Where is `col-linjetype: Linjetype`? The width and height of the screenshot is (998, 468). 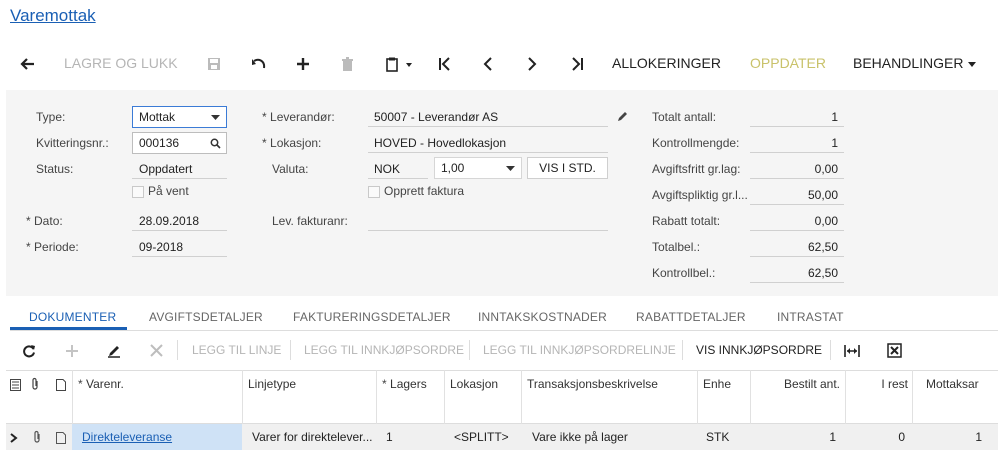
col-linjetype: Linjetype is located at coordinates (272, 384).